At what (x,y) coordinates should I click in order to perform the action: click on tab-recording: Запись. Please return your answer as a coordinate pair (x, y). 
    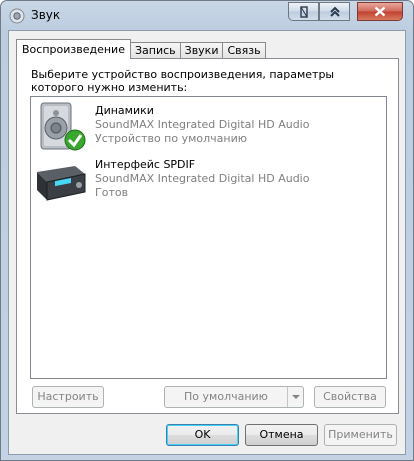
    Looking at the image, I should click on (155, 50).